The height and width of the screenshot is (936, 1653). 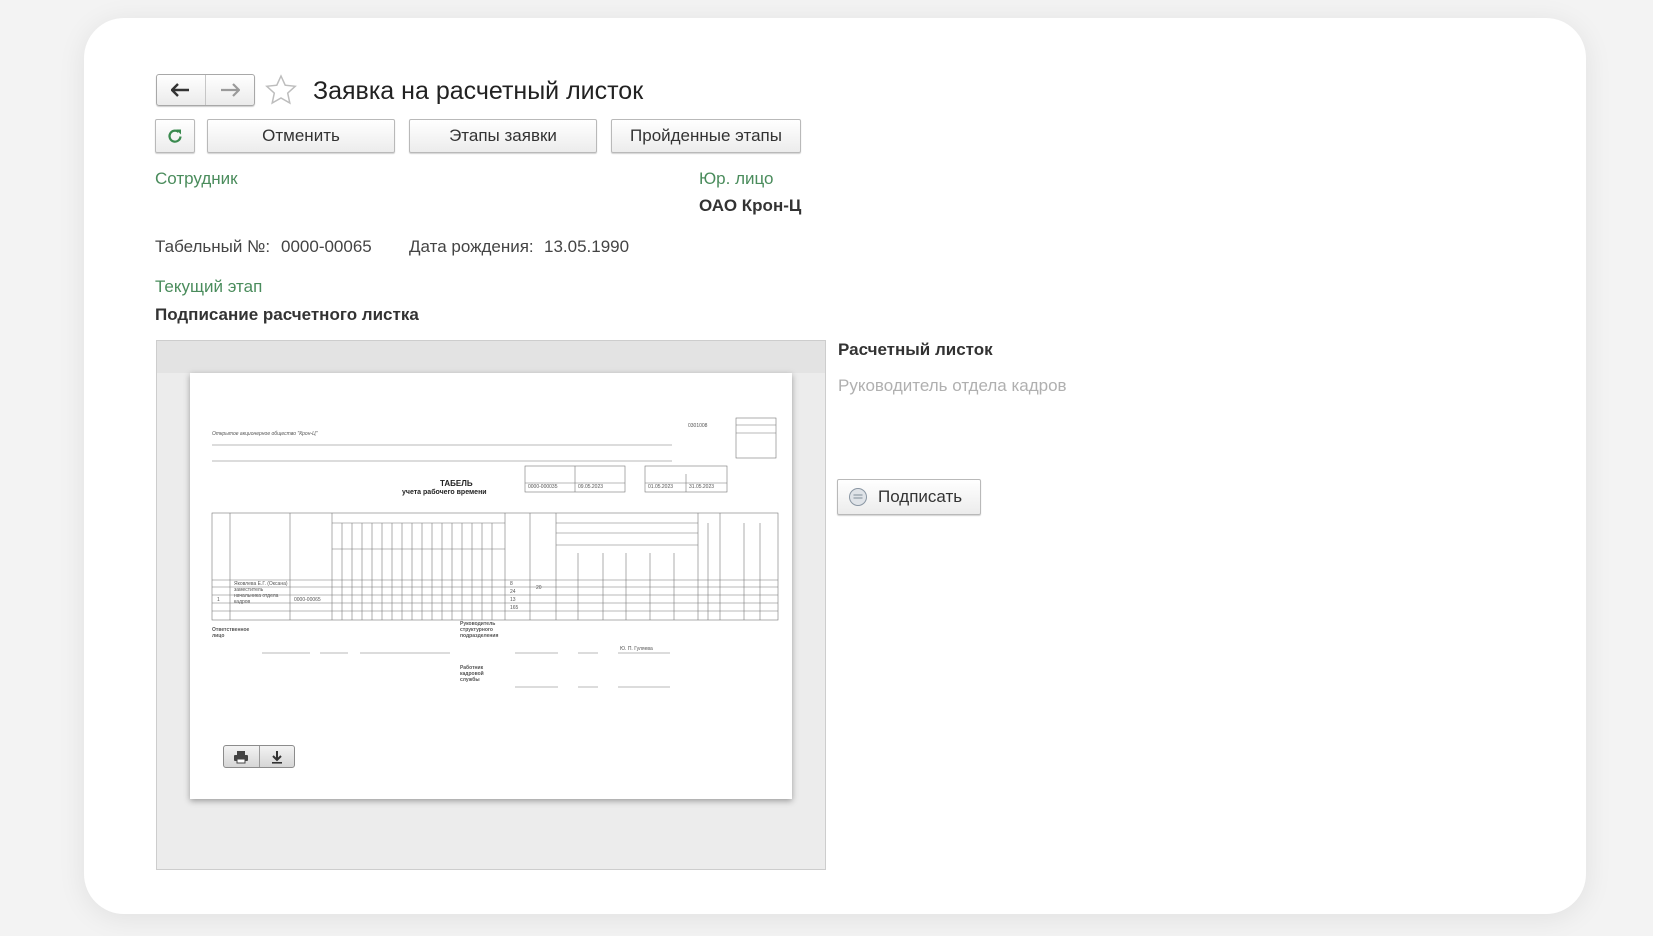 I want to click on cancel-button: Отменить, so click(x=301, y=136).